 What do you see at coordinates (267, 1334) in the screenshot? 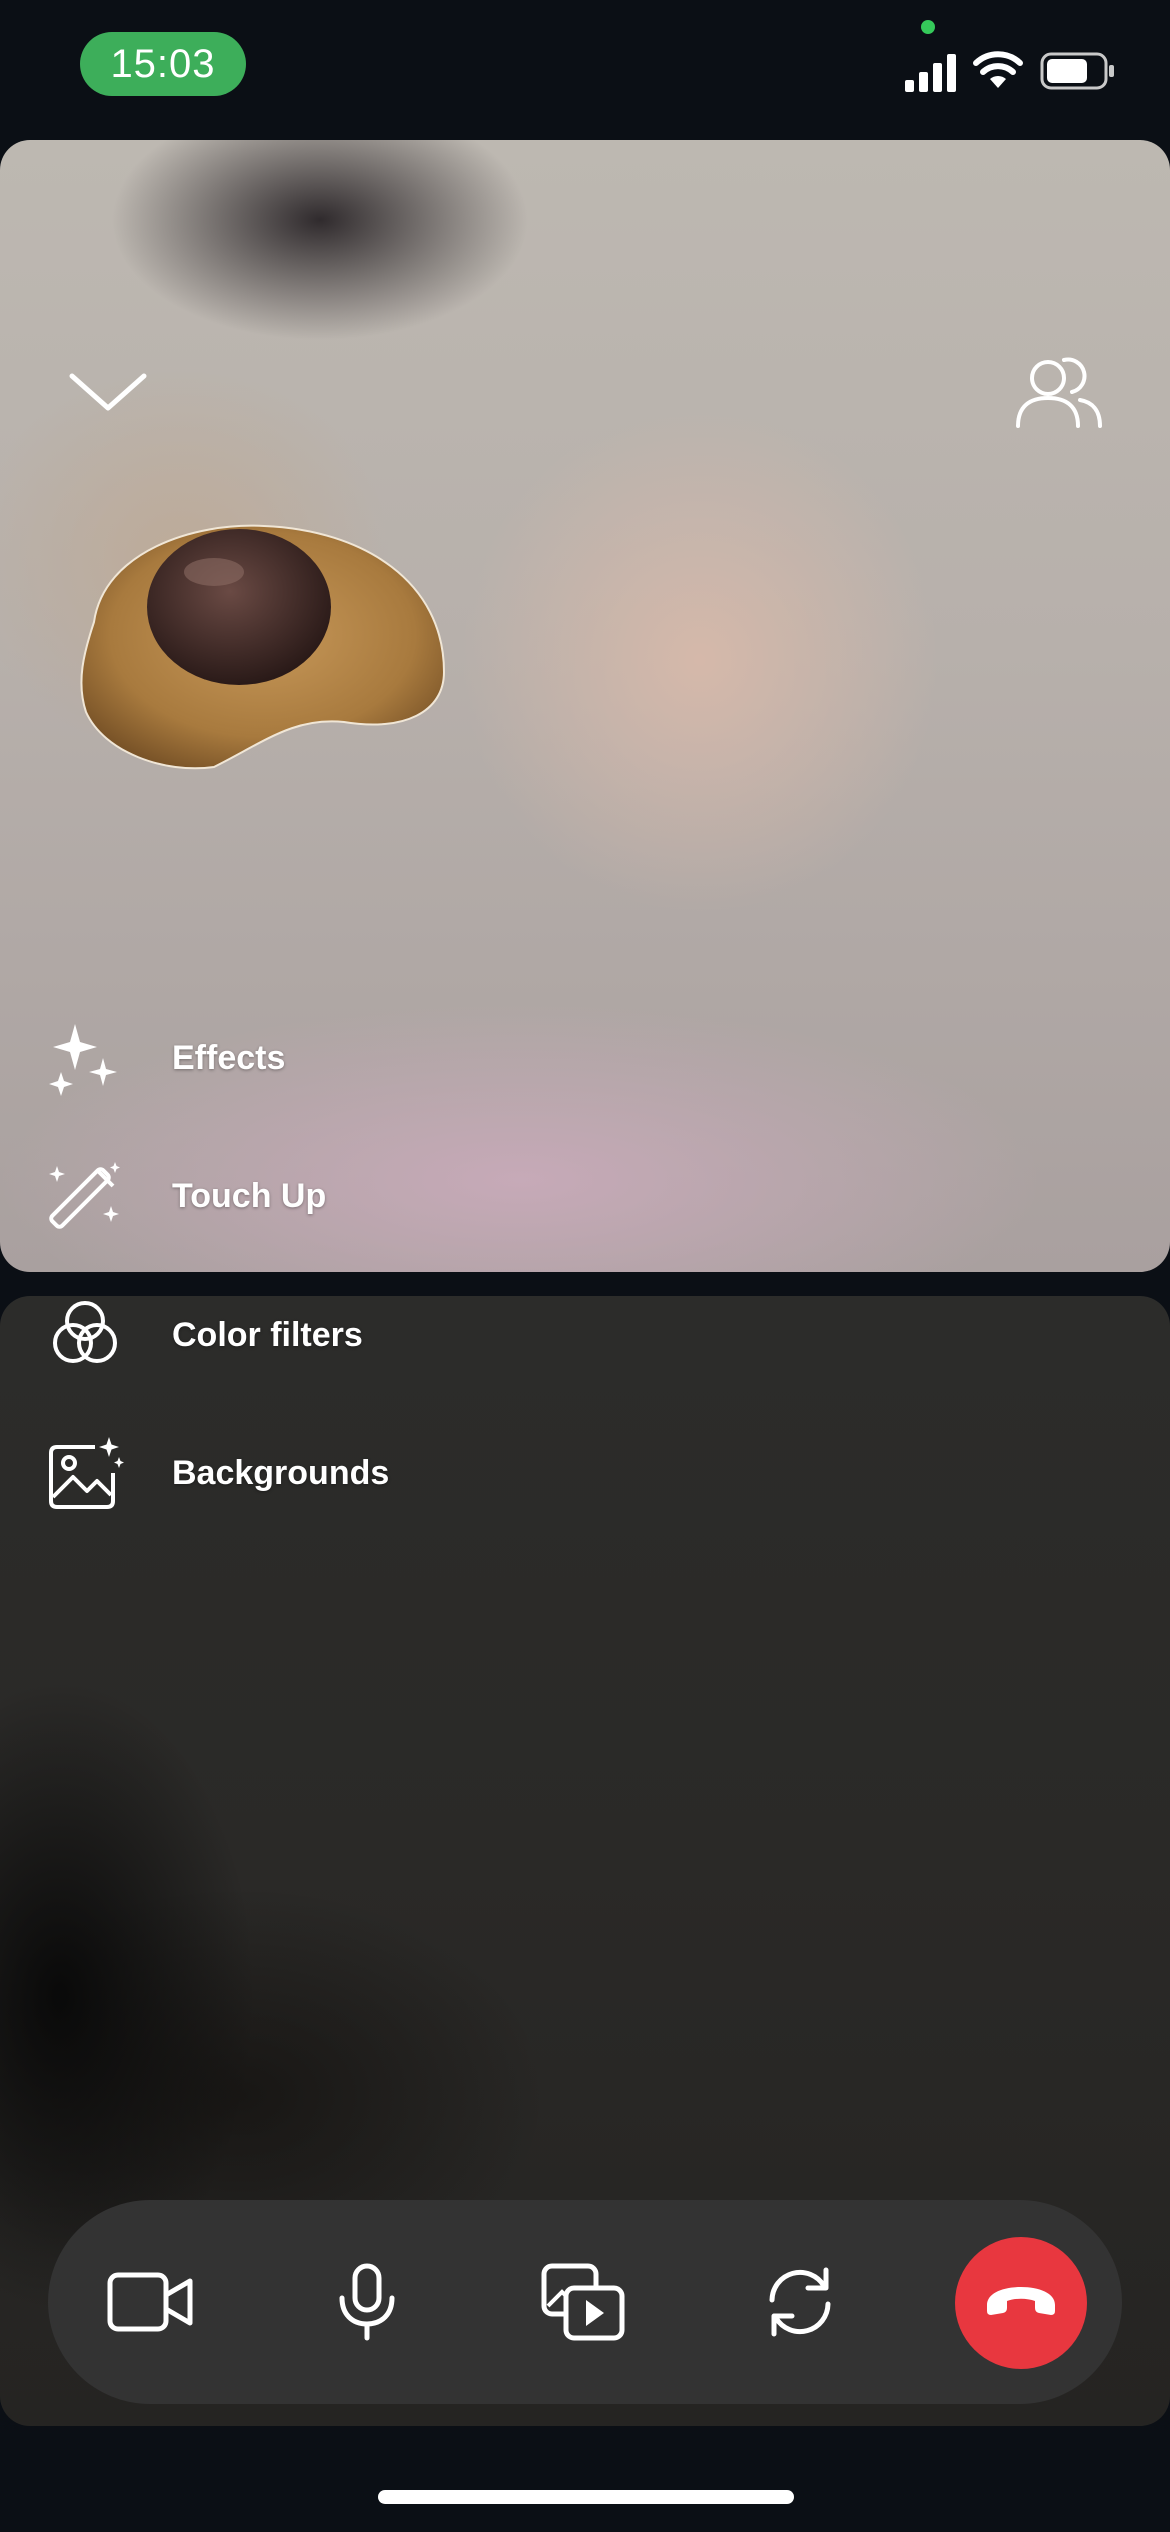
I see `menu-label-color-filters: Color filters` at bounding box center [267, 1334].